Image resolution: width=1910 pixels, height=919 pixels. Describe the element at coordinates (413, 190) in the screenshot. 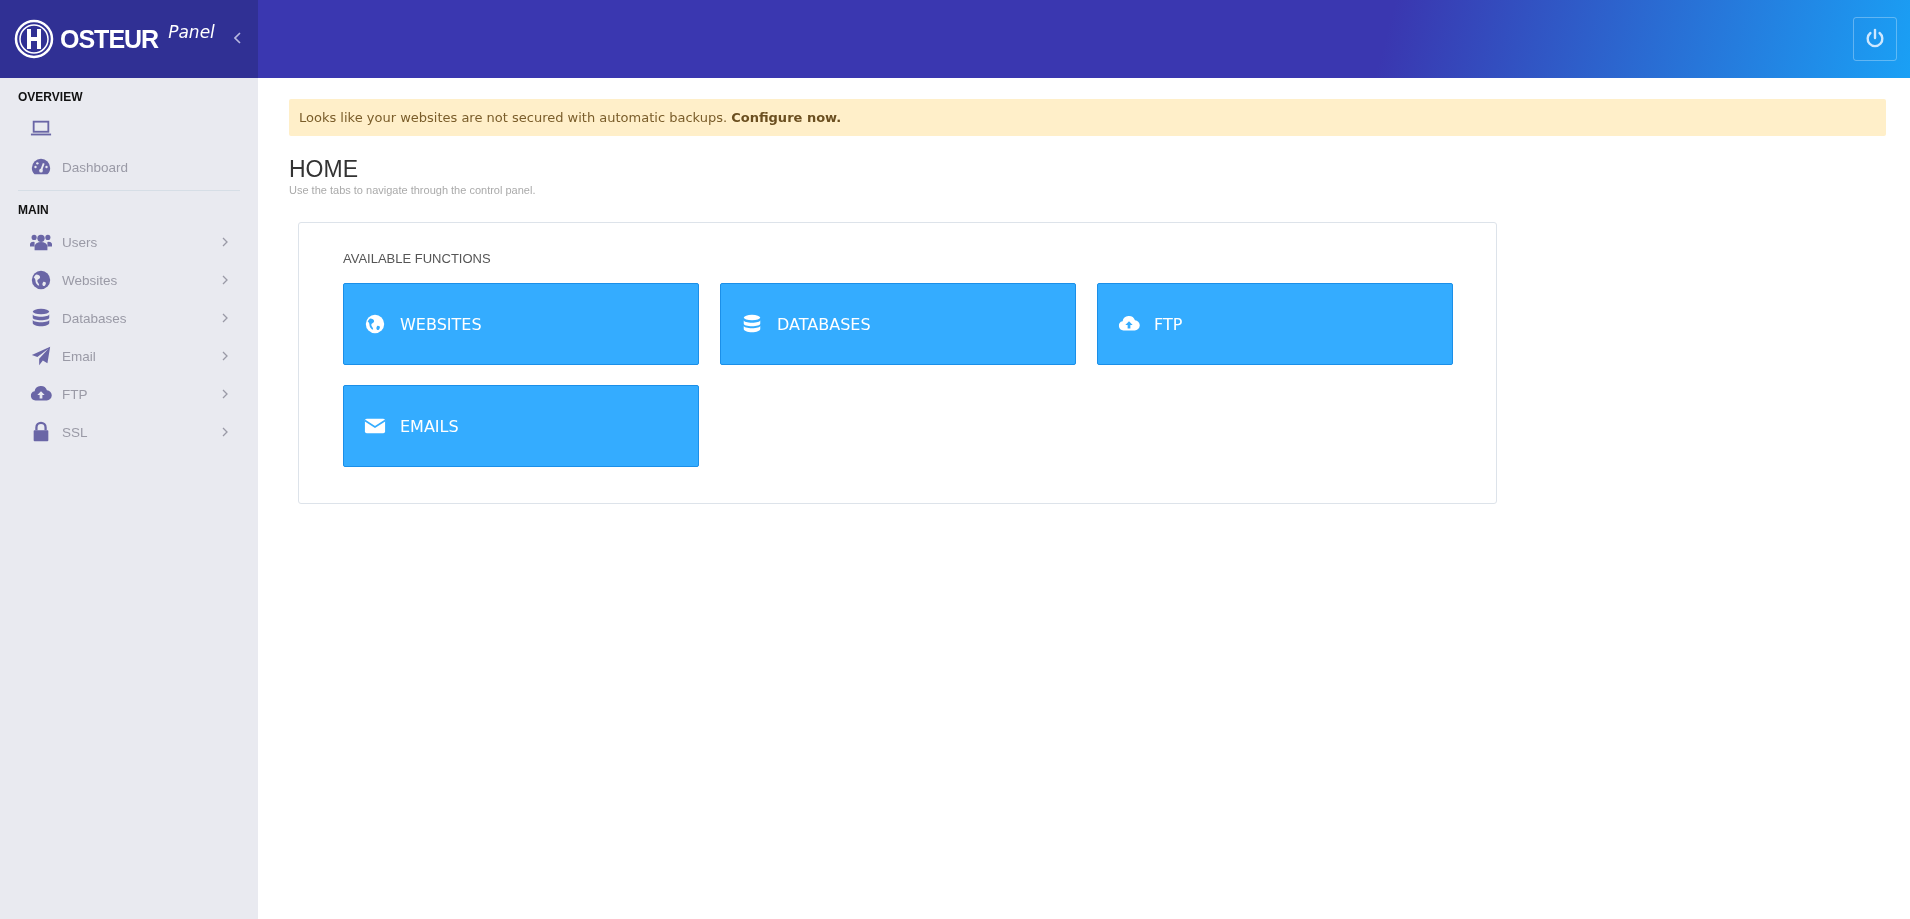

I see `page-subtitle: Use the tabs to navigate through the control panel.` at that location.